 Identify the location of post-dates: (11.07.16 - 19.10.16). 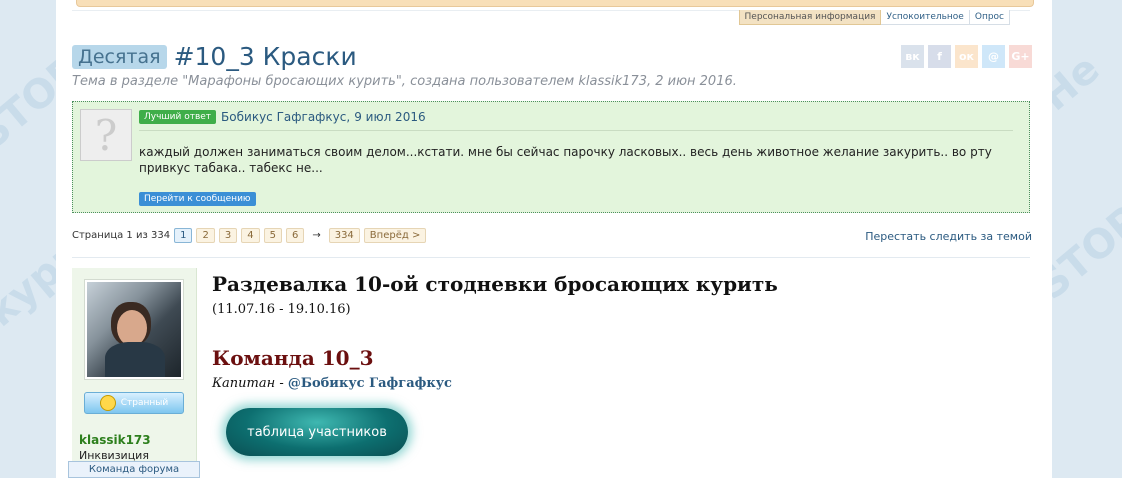
(281, 309).